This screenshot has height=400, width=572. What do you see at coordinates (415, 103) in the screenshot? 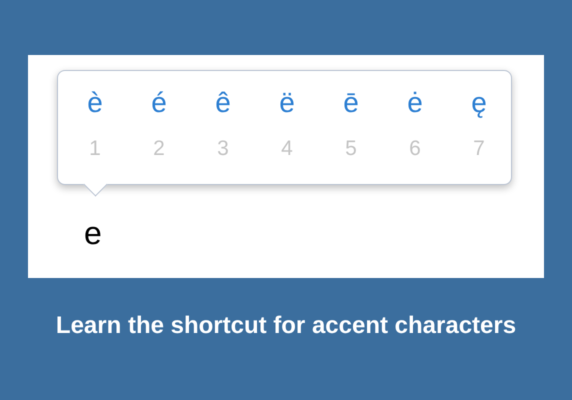
I see `accent-option: ė` at bounding box center [415, 103].